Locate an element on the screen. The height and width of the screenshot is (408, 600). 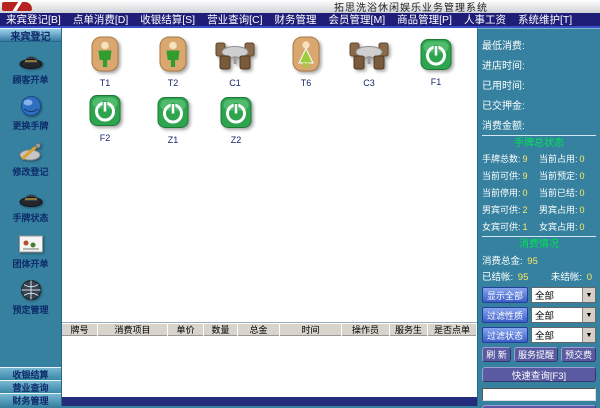
menu-item-4: 营业查询[C] is located at coordinates (234, 19).